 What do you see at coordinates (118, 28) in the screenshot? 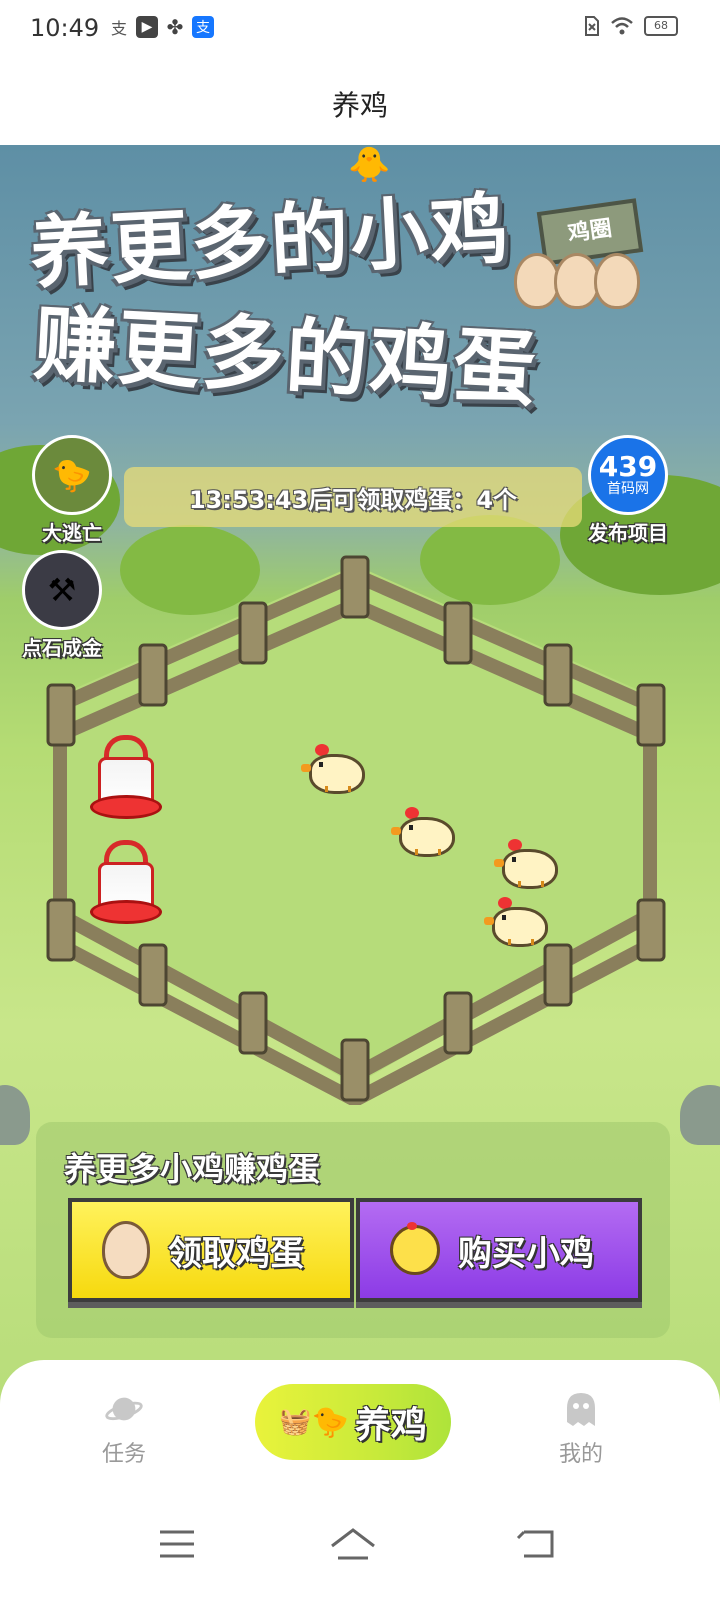
I see `alipay-icon: 支` at bounding box center [118, 28].